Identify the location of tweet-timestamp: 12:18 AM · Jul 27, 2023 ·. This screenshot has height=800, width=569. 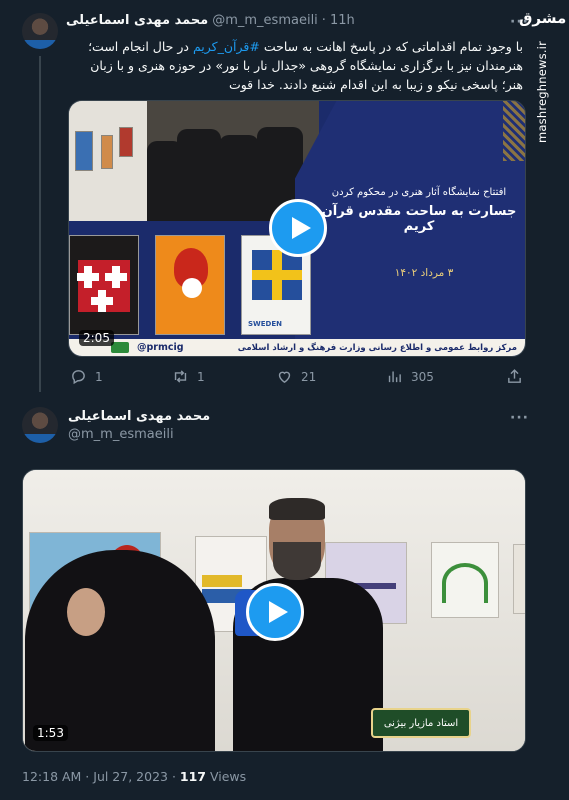
(101, 776).